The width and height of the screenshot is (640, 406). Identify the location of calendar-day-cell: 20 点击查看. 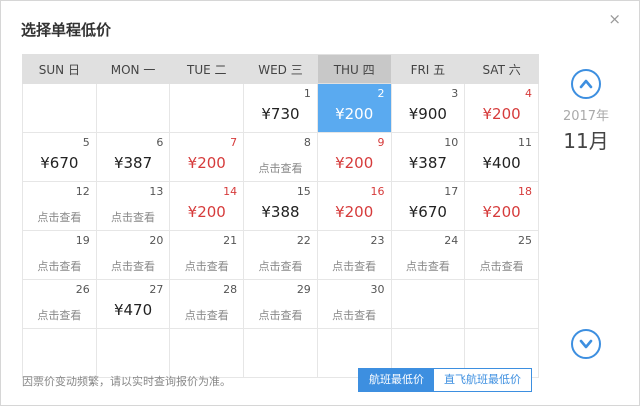
(133, 255).